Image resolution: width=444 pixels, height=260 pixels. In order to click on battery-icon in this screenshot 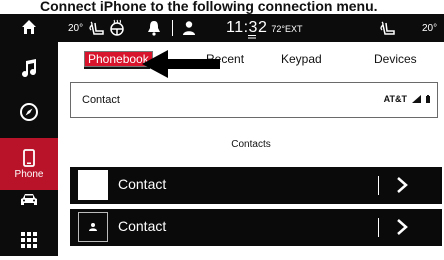, I will do `click(428, 99)`.